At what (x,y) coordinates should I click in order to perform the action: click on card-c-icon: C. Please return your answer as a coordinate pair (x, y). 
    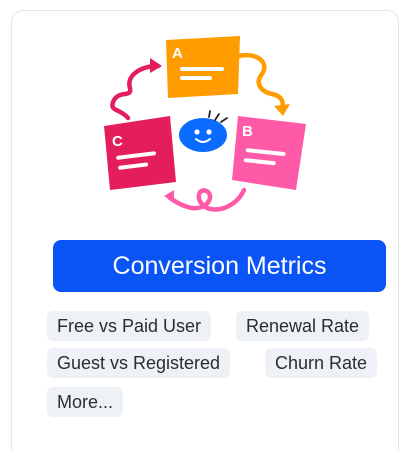
    Looking at the image, I should click on (140, 153).